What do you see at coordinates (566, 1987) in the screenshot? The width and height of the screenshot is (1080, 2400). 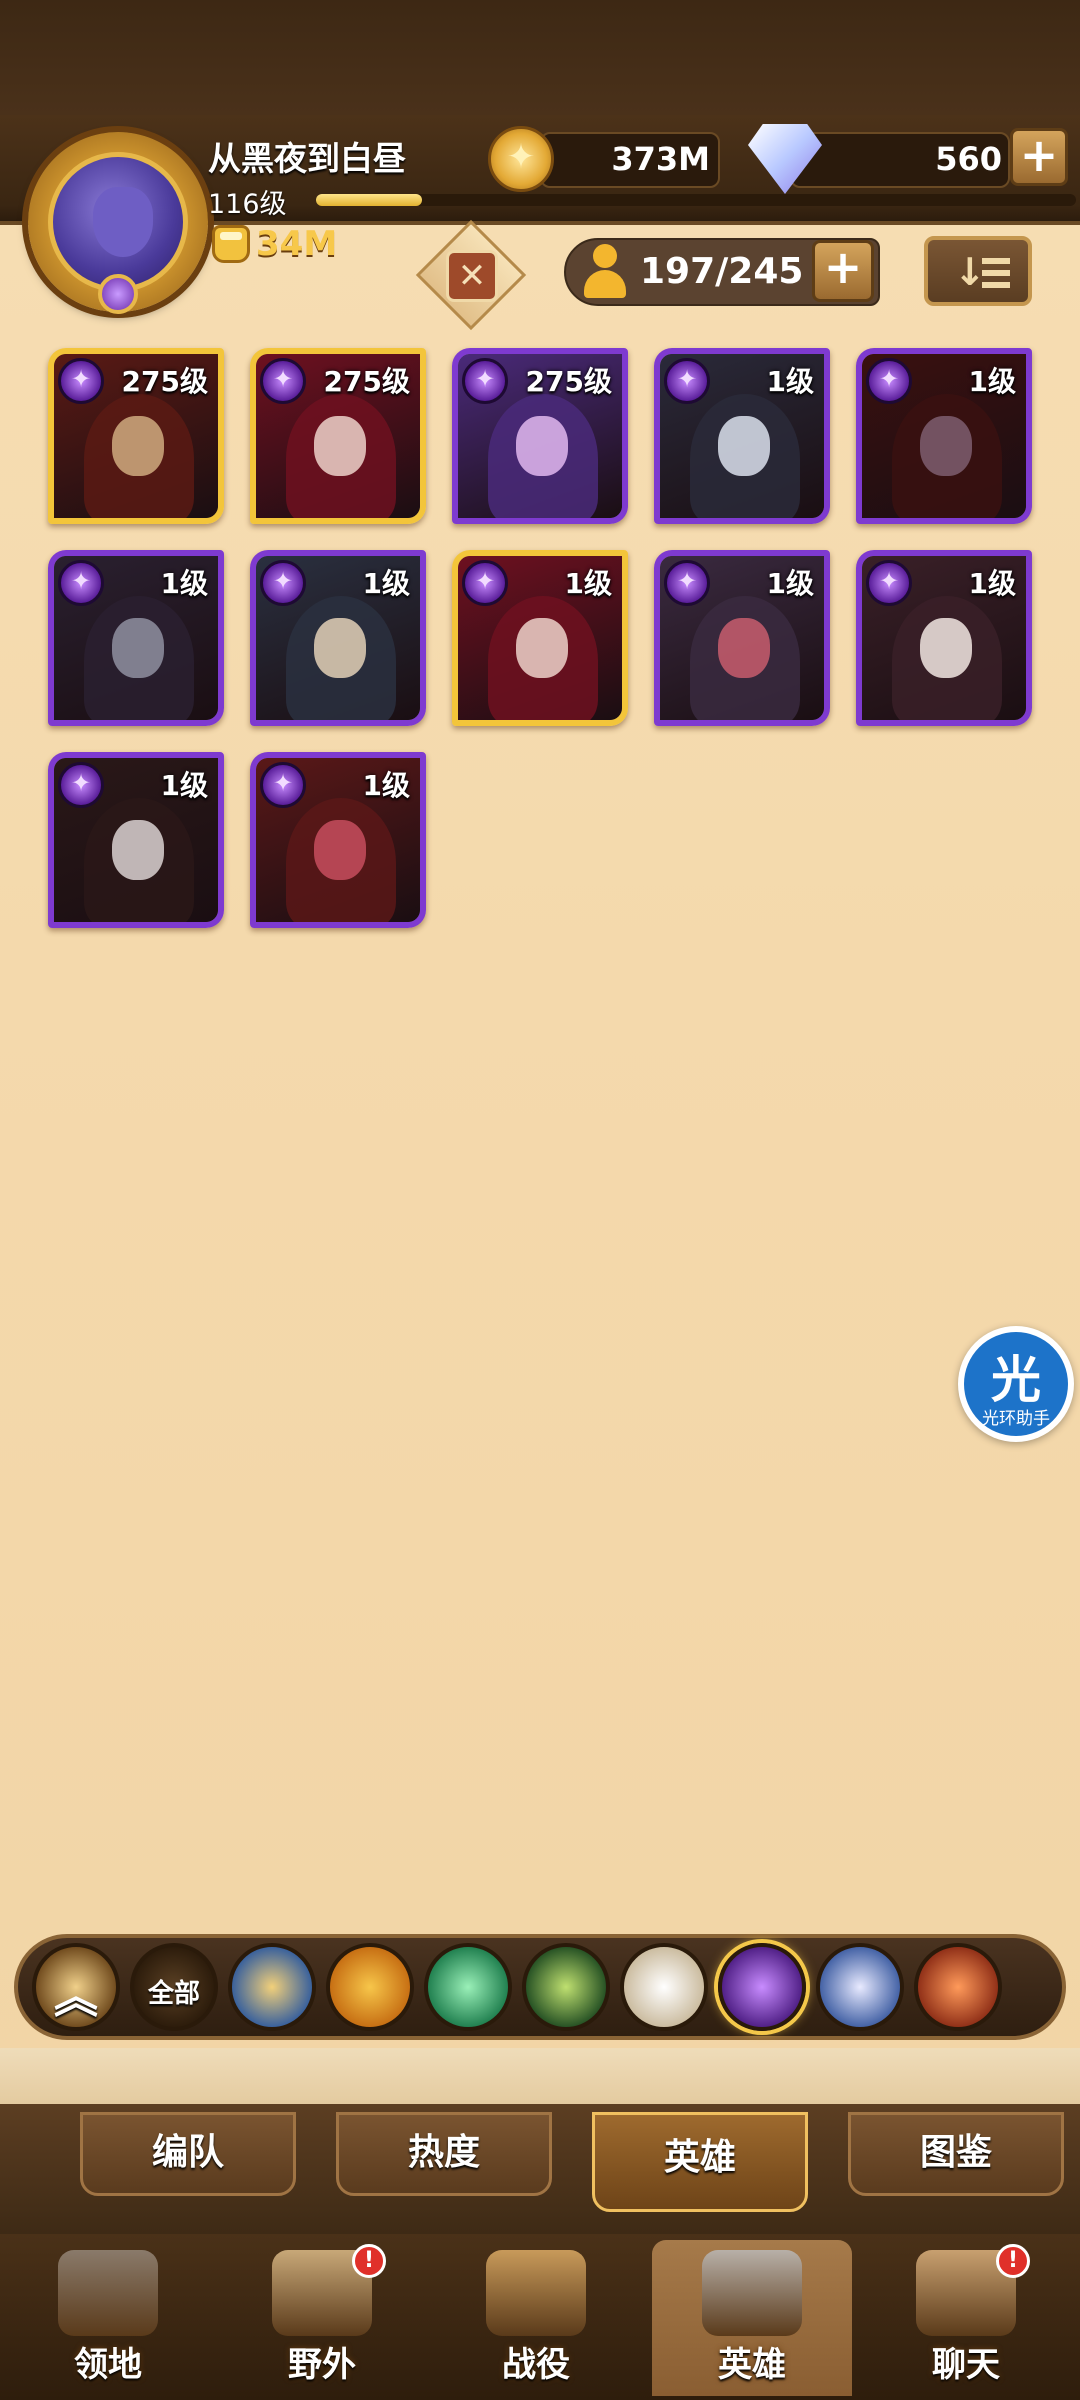 I see `faction-filter-graveborn-icon` at bounding box center [566, 1987].